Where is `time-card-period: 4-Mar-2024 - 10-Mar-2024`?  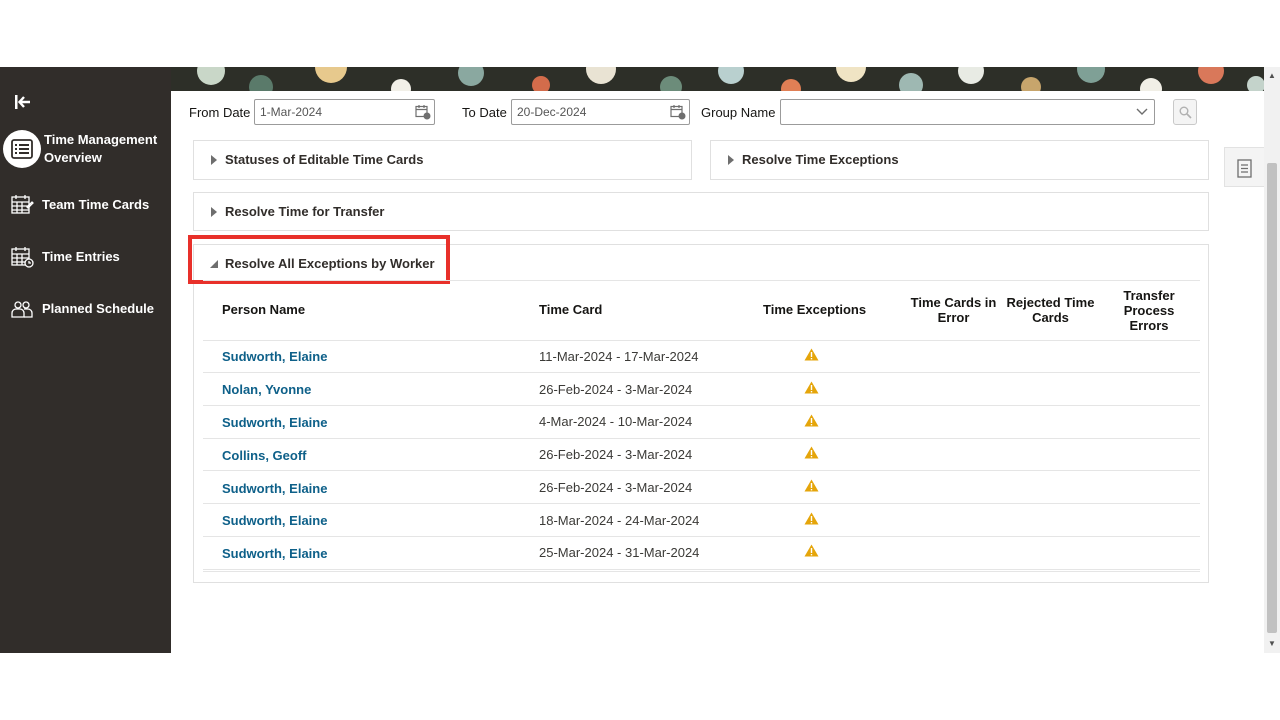 time-card-period: 4-Mar-2024 - 10-Mar-2024 is located at coordinates (616, 421).